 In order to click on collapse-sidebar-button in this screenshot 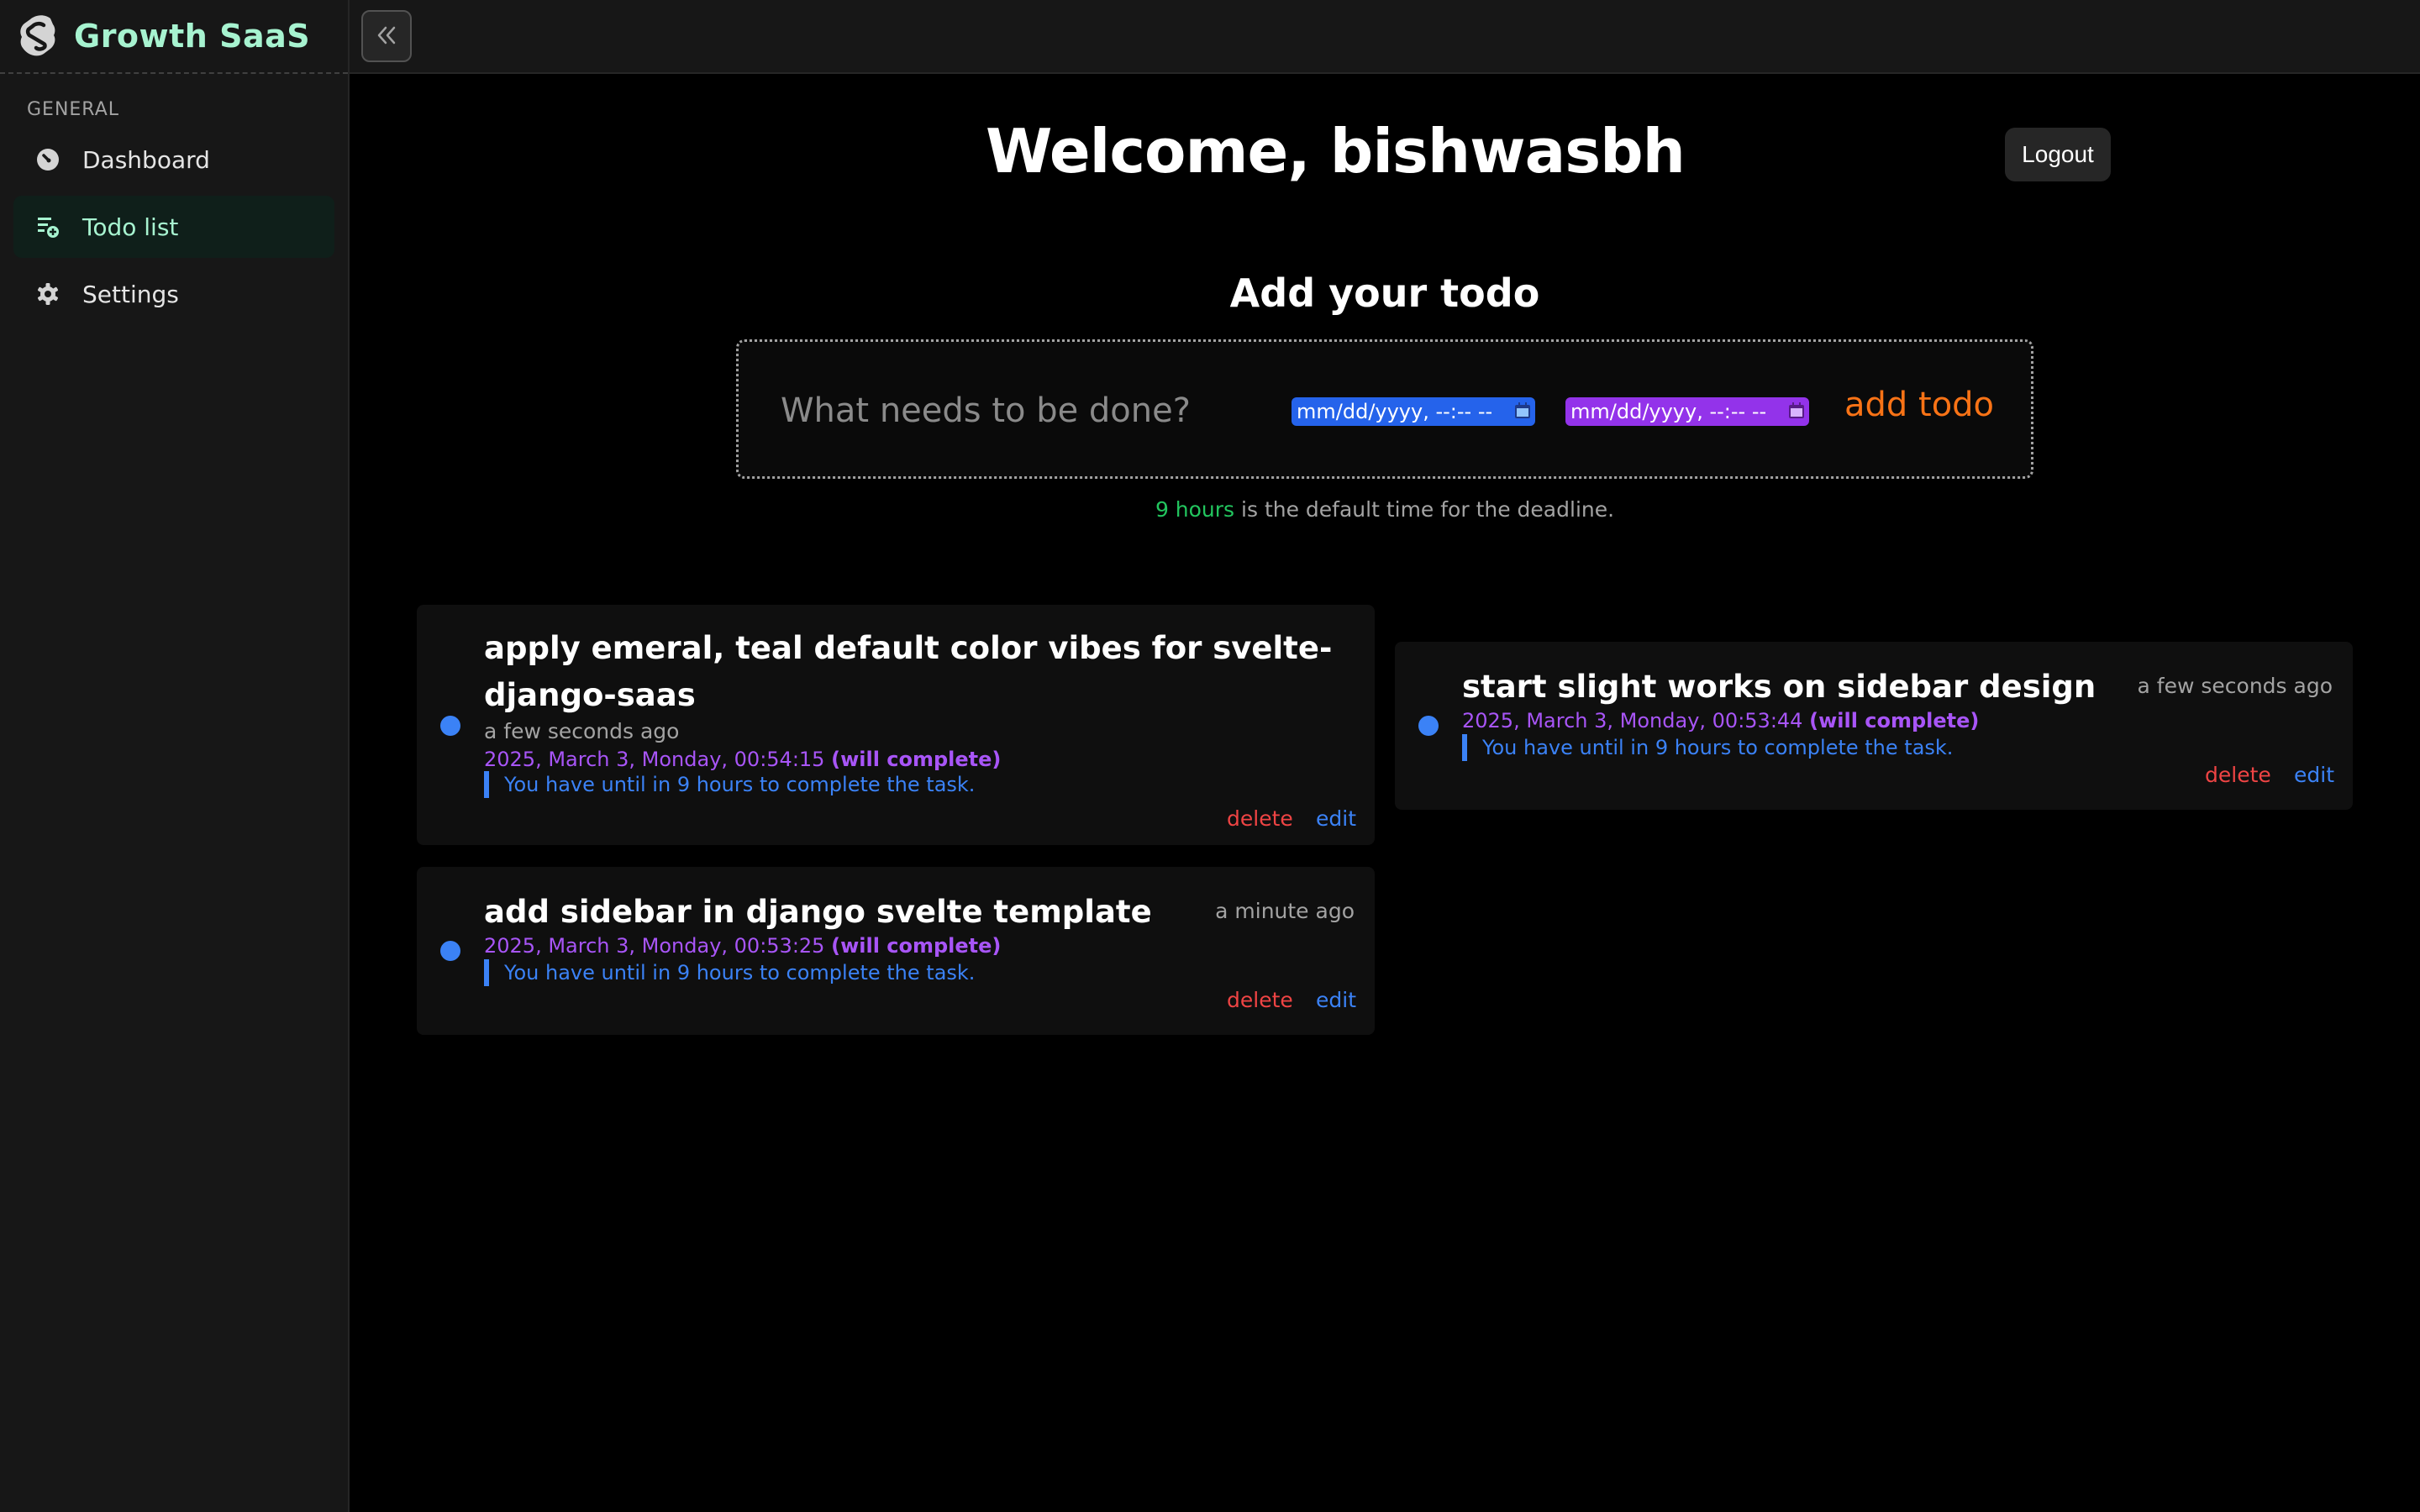, I will do `click(386, 36)`.